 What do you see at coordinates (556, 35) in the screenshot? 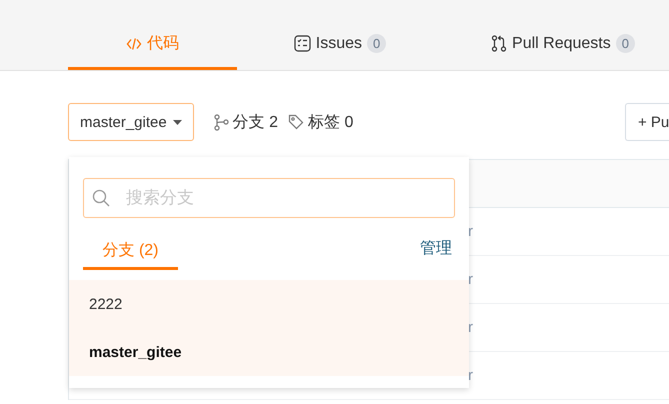
I see `nav-tab: Pull Requests 0` at bounding box center [556, 35].